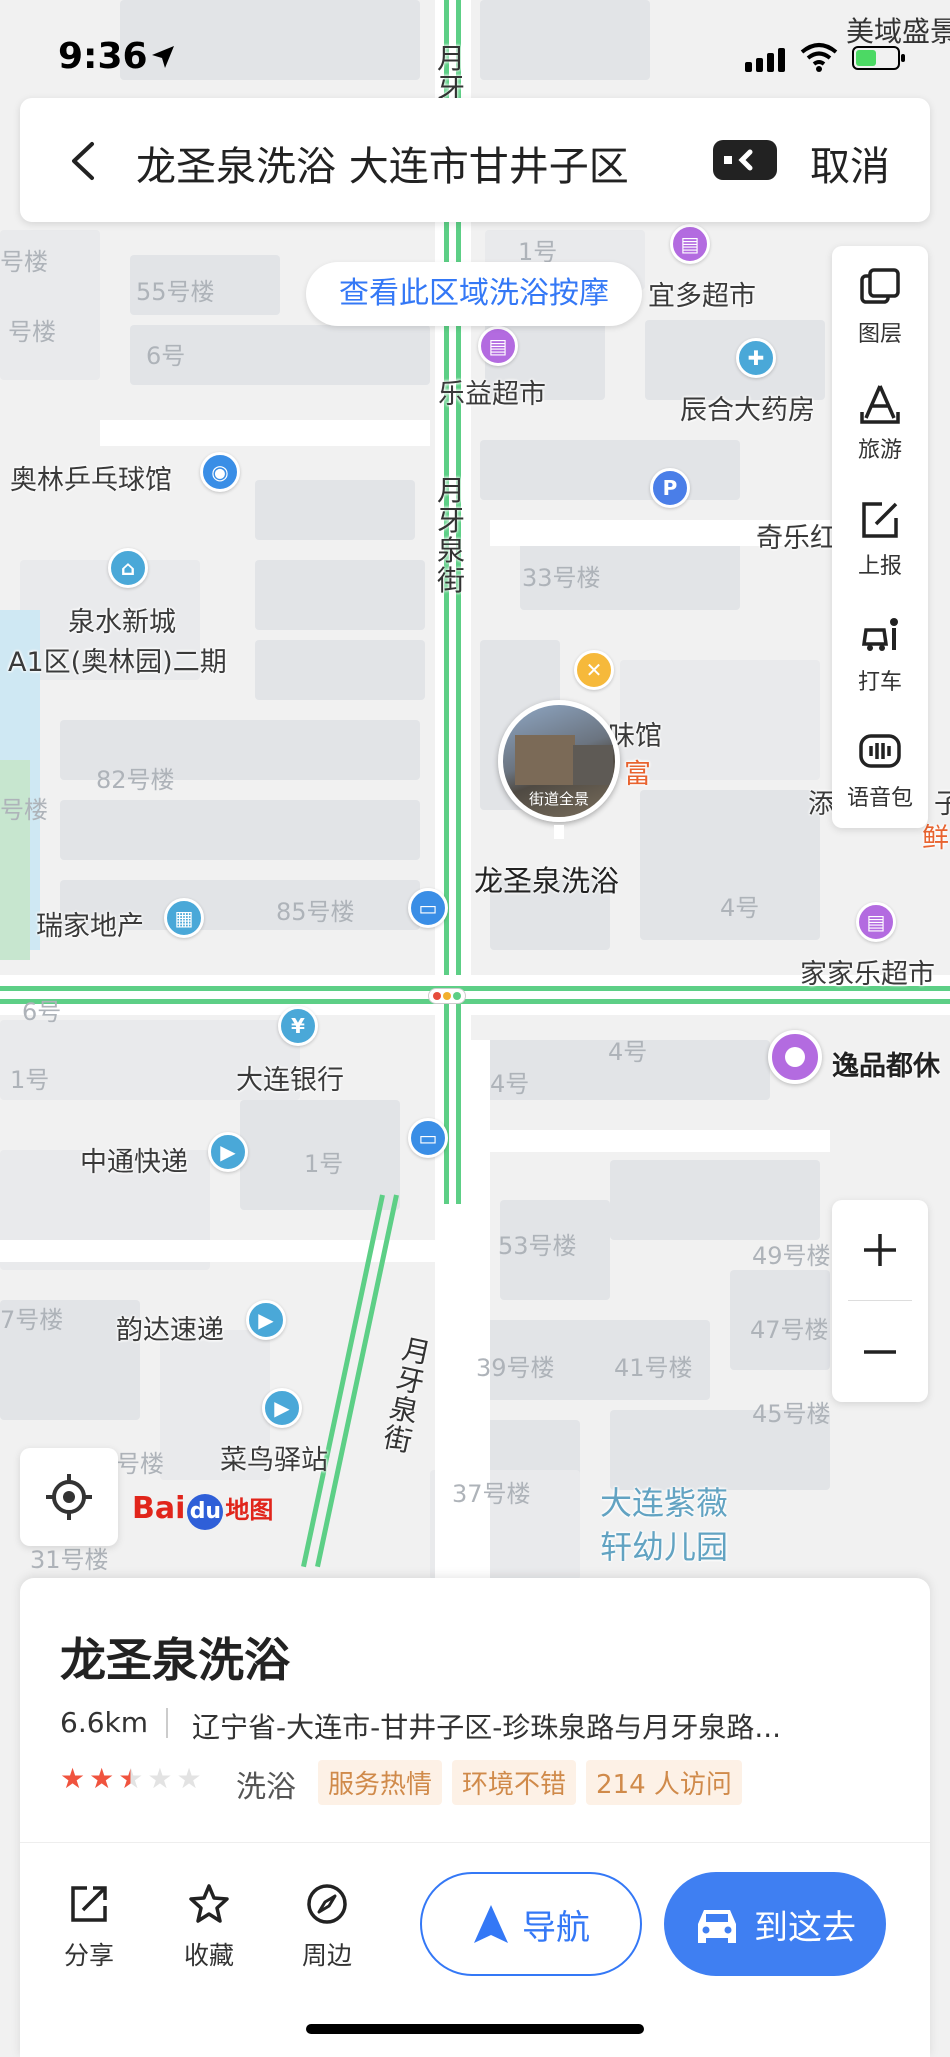 The height and width of the screenshot is (2057, 950). Describe the element at coordinates (104, 1722) in the screenshot. I see `place-distance: 6.6km` at that location.